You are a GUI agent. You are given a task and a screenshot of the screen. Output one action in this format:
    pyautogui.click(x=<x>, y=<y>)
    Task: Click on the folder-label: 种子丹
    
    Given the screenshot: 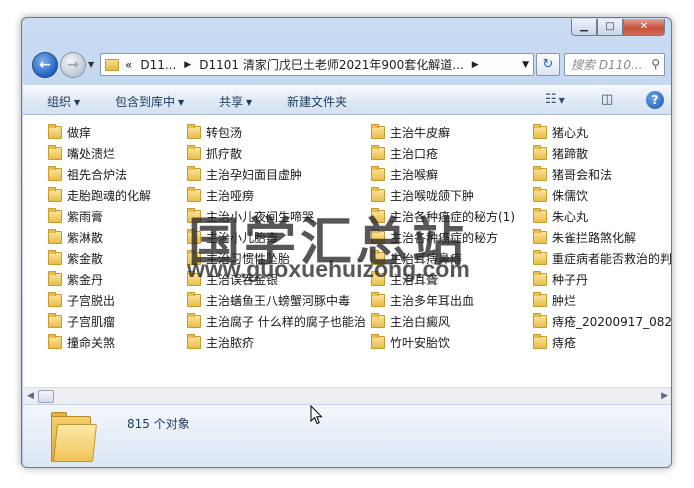 What is the action you would take?
    pyautogui.click(x=570, y=280)
    